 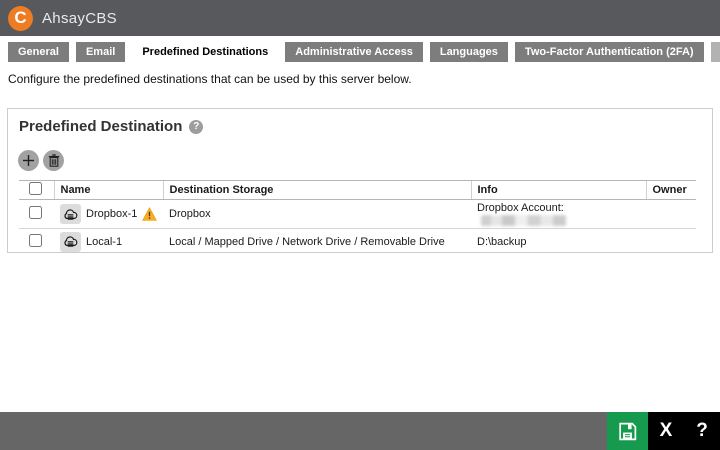 I want to click on destination-name: Dropbox-1, so click(x=112, y=214).